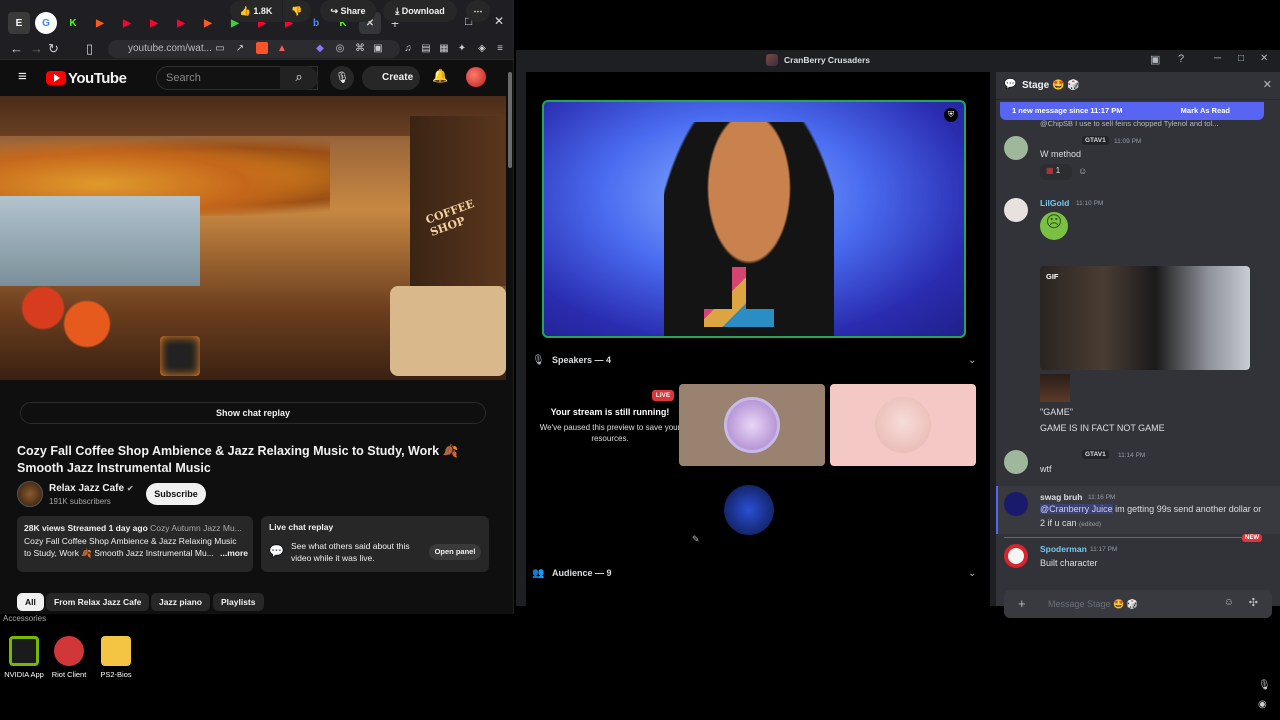 The image size is (1280, 720). I want to click on help-icon: ?, so click(1181, 59).